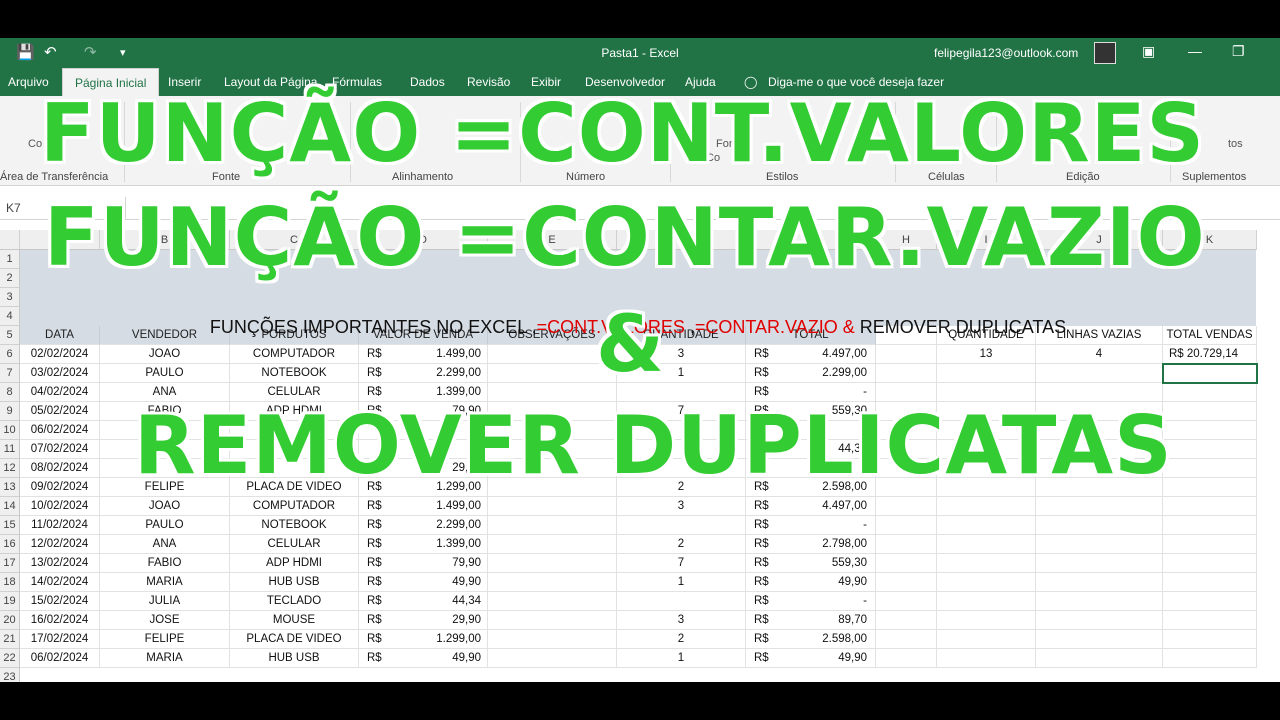 The width and height of the screenshot is (1280, 720). I want to click on row-header: 4, so click(10, 316).